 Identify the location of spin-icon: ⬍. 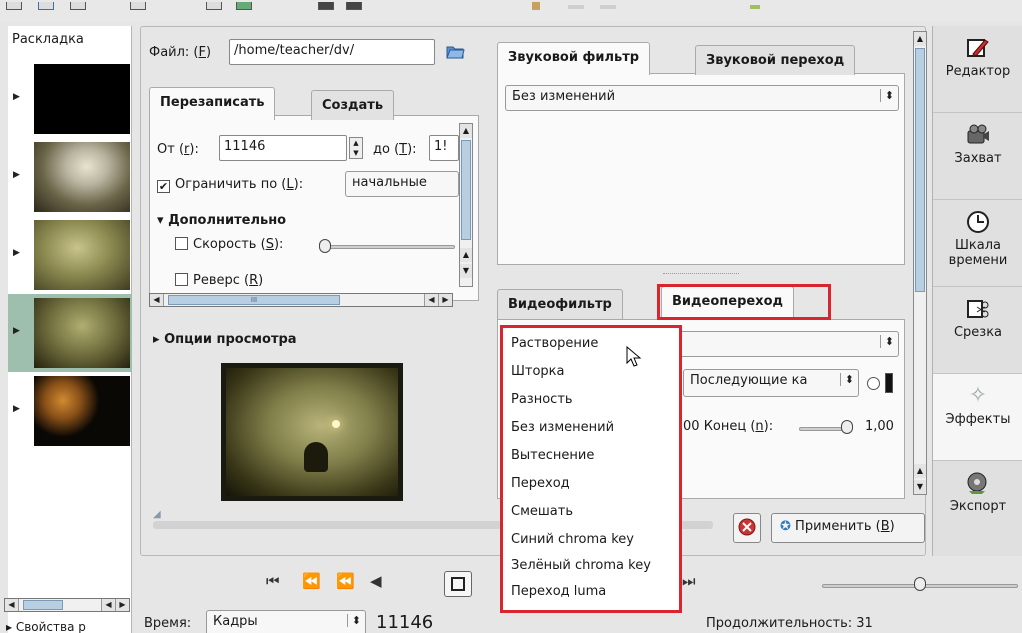
(886, 95).